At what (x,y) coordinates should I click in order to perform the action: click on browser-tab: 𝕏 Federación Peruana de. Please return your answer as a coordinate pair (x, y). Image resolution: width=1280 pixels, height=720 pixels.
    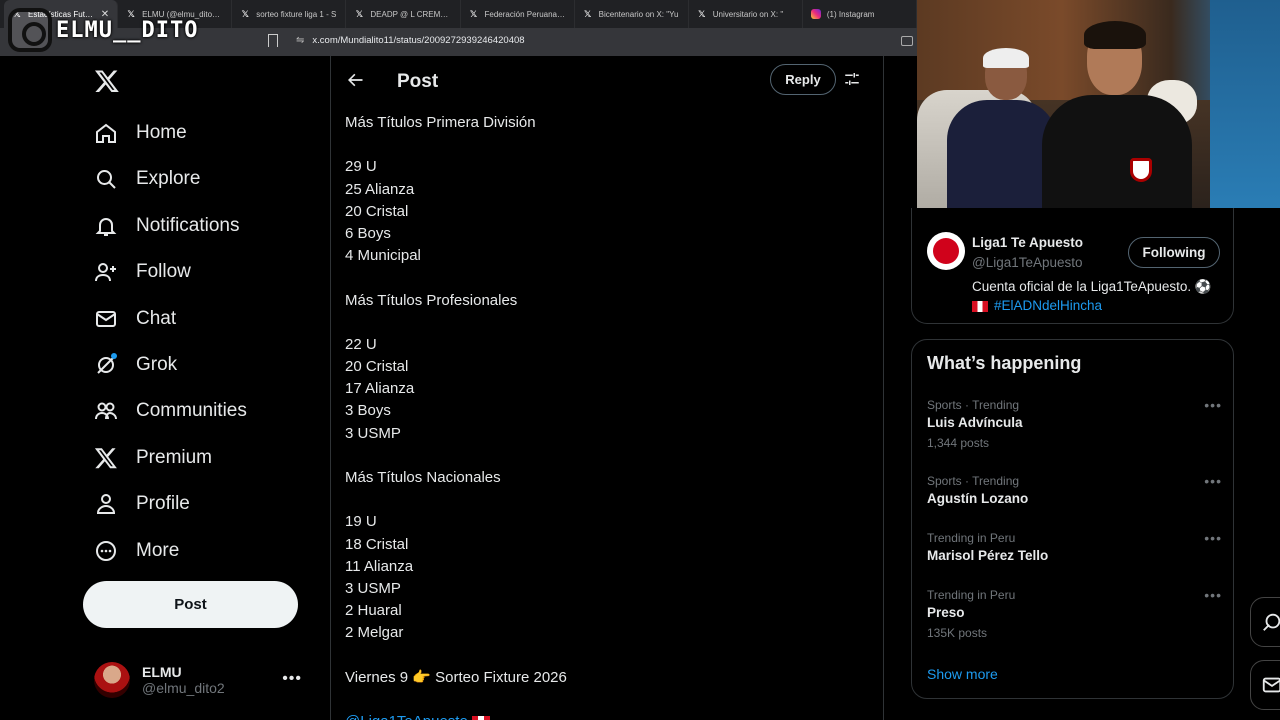
    Looking at the image, I should click on (518, 14).